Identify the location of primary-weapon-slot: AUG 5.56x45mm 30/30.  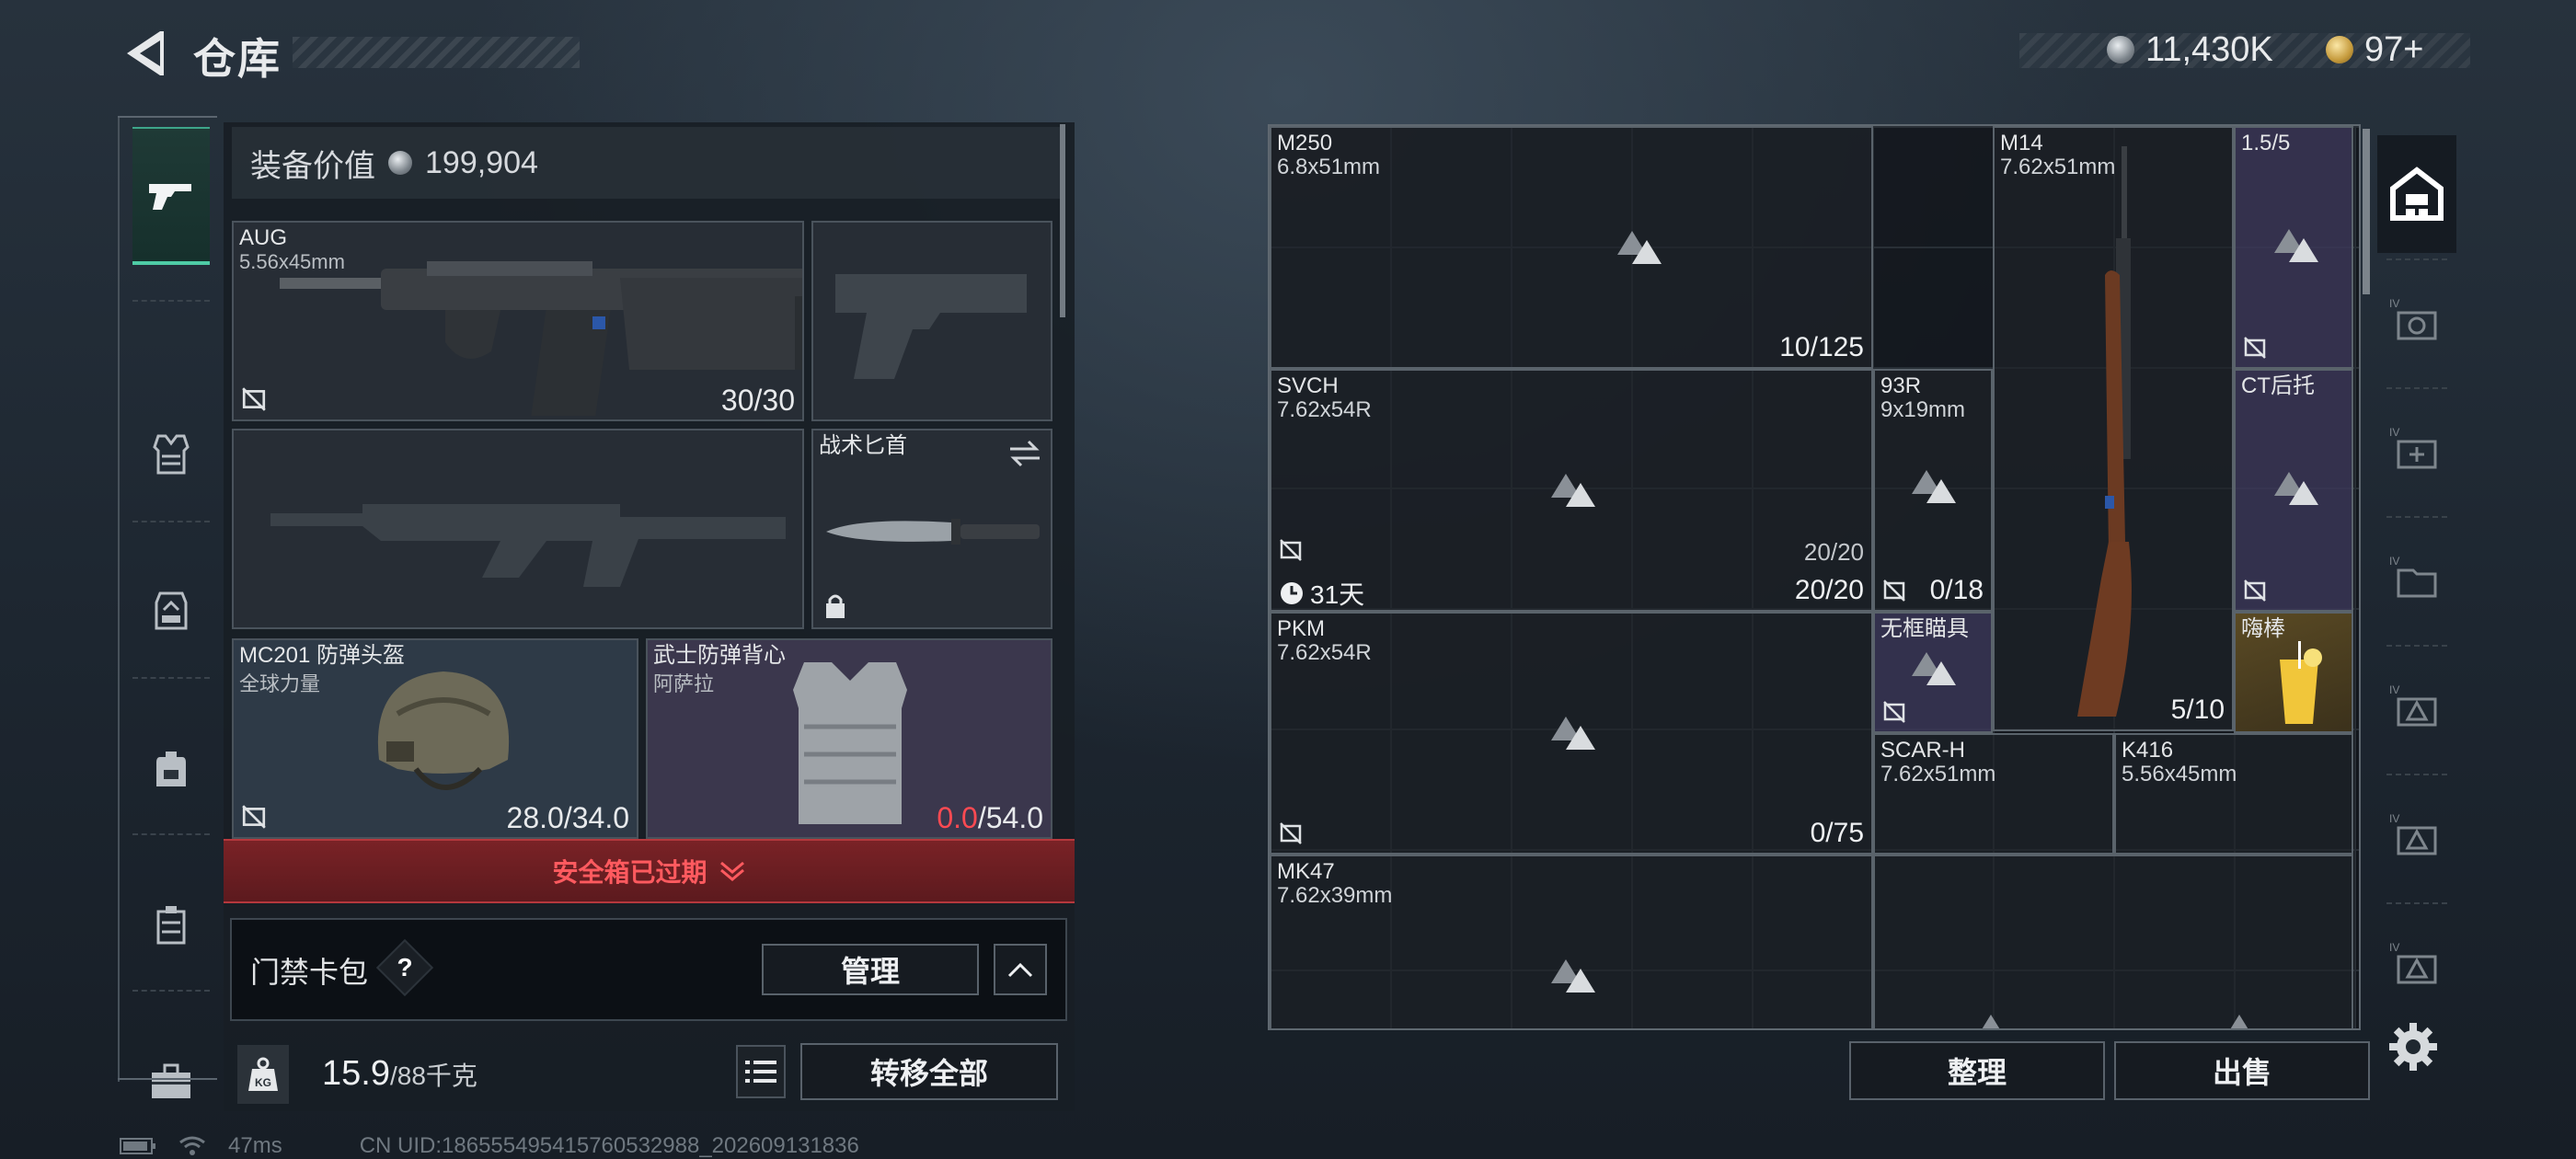
(518, 321).